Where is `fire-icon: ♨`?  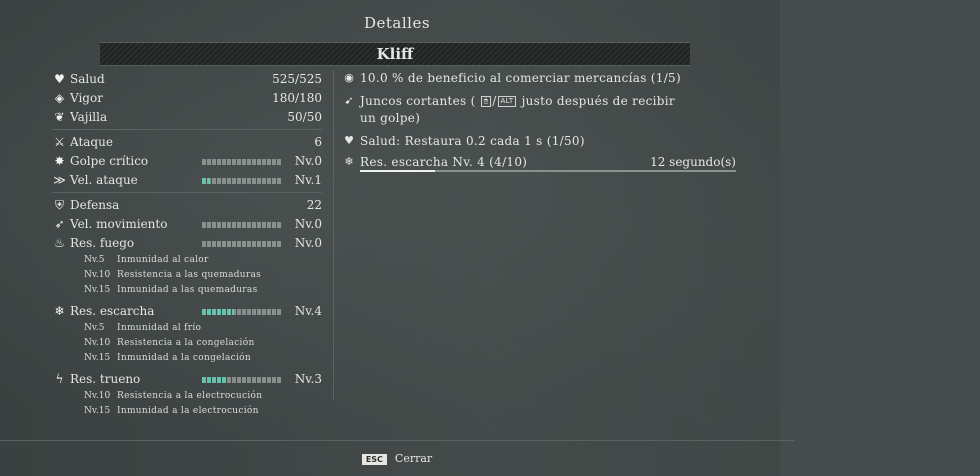 fire-icon: ♨ is located at coordinates (59, 243).